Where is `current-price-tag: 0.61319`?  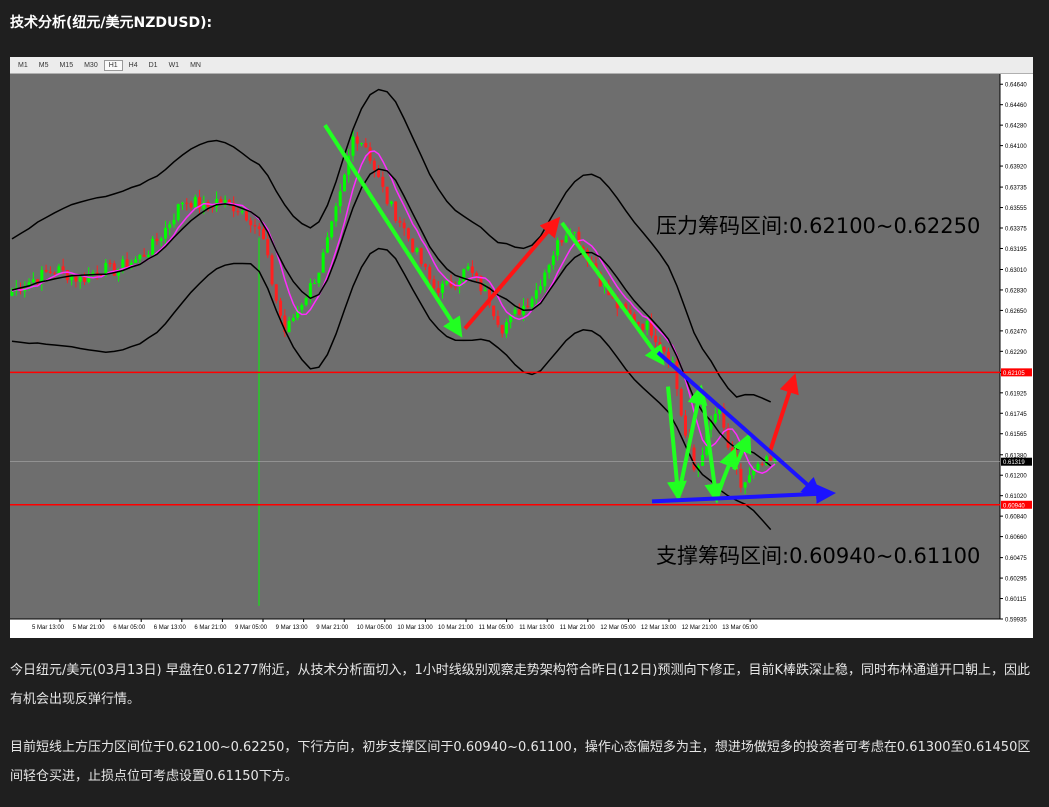
current-price-tag: 0.61319 is located at coordinates (1014, 463).